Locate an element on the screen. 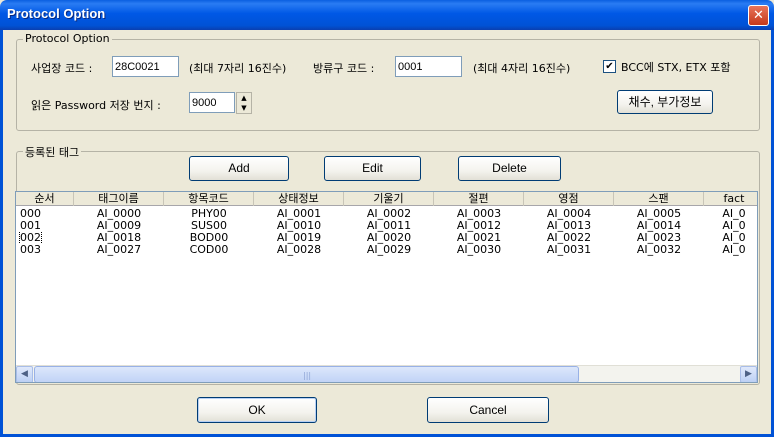 This screenshot has width=774, height=437. cancel-button: Cancel is located at coordinates (488, 410).